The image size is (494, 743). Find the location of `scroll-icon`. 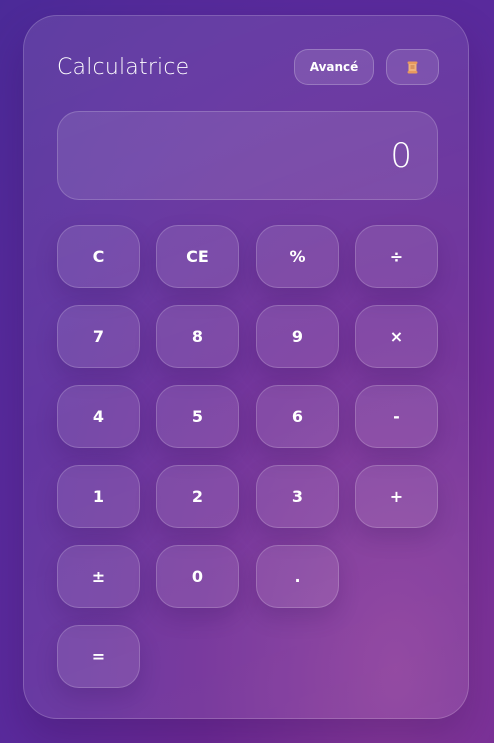

scroll-icon is located at coordinates (412, 67).